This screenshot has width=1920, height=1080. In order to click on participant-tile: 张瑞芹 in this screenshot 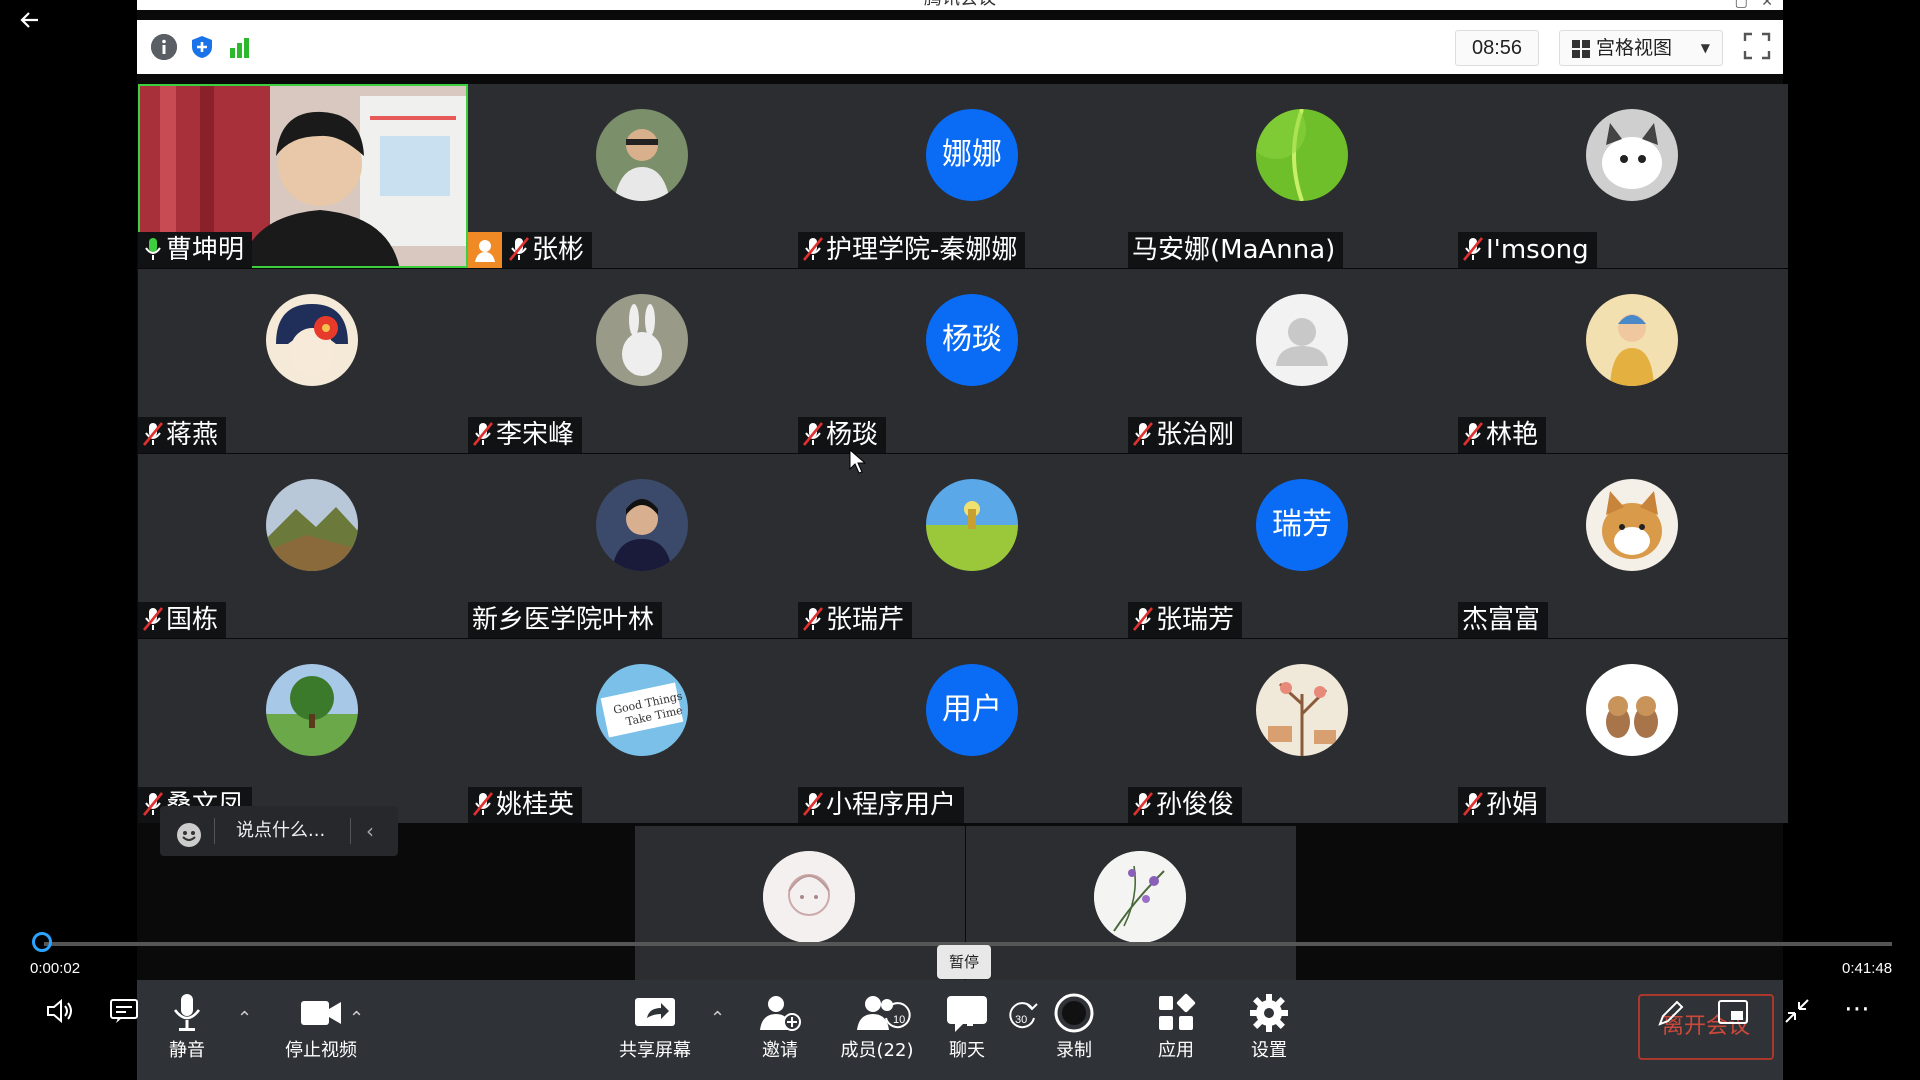, I will do `click(963, 546)`.